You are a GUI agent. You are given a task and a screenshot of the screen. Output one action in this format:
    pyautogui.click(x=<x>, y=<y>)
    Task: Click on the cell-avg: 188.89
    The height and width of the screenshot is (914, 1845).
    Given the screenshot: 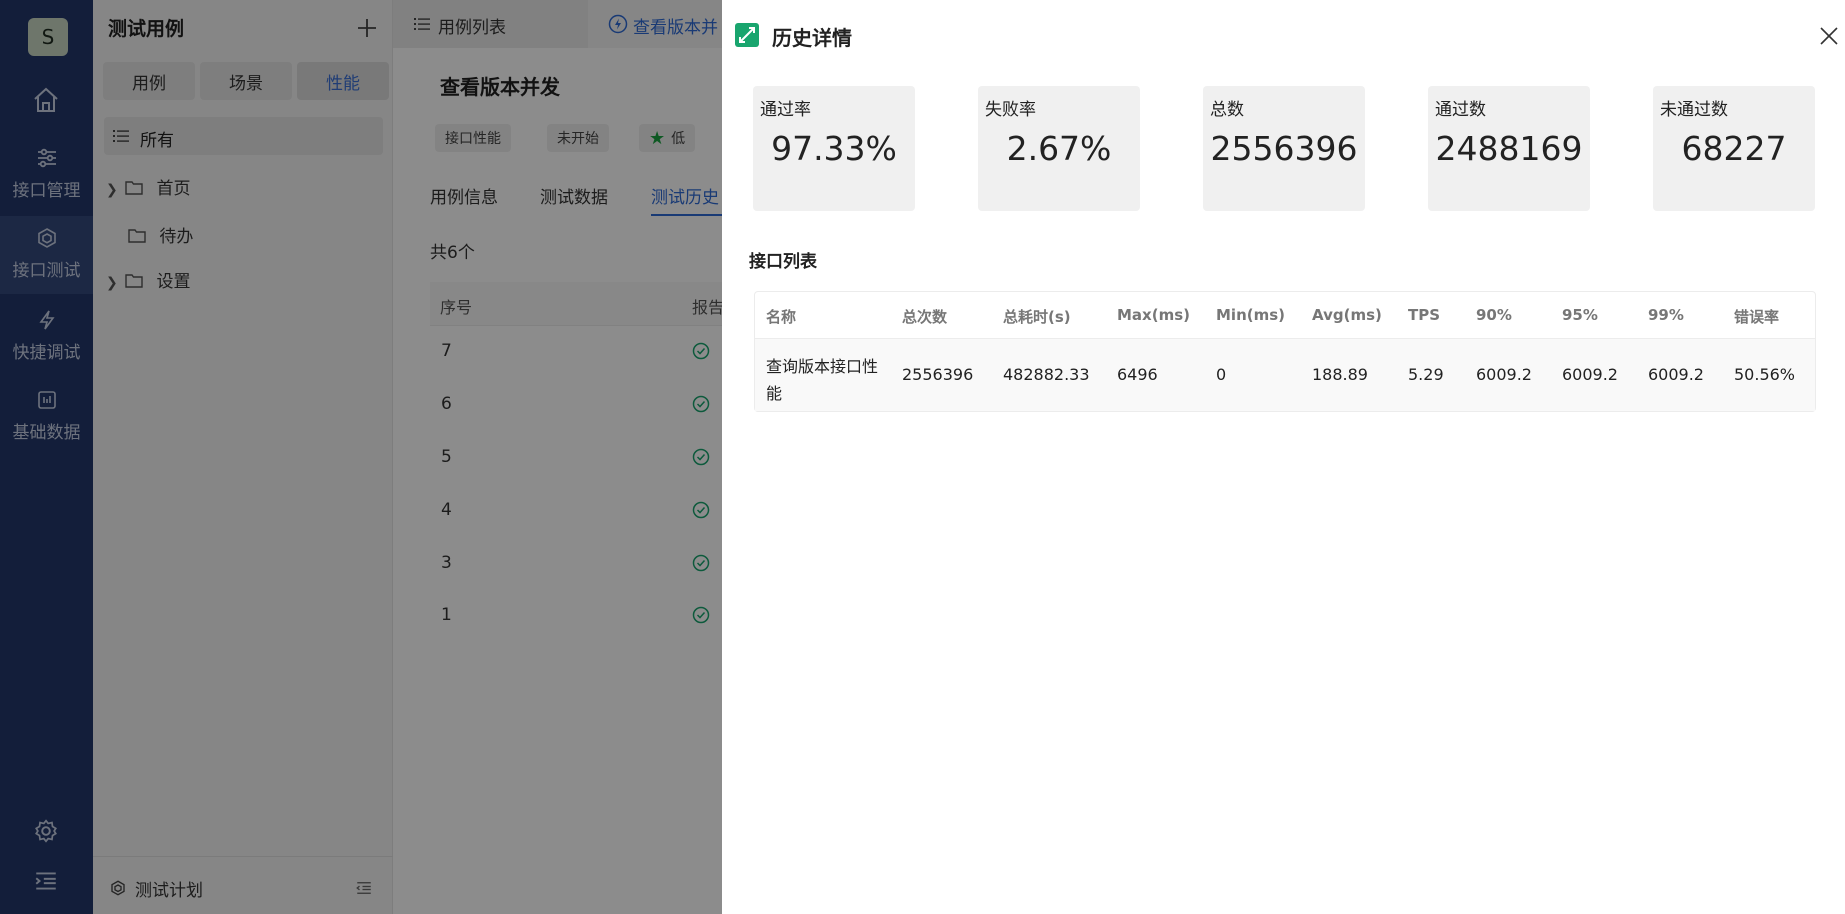 What is the action you would take?
    pyautogui.click(x=1340, y=374)
    